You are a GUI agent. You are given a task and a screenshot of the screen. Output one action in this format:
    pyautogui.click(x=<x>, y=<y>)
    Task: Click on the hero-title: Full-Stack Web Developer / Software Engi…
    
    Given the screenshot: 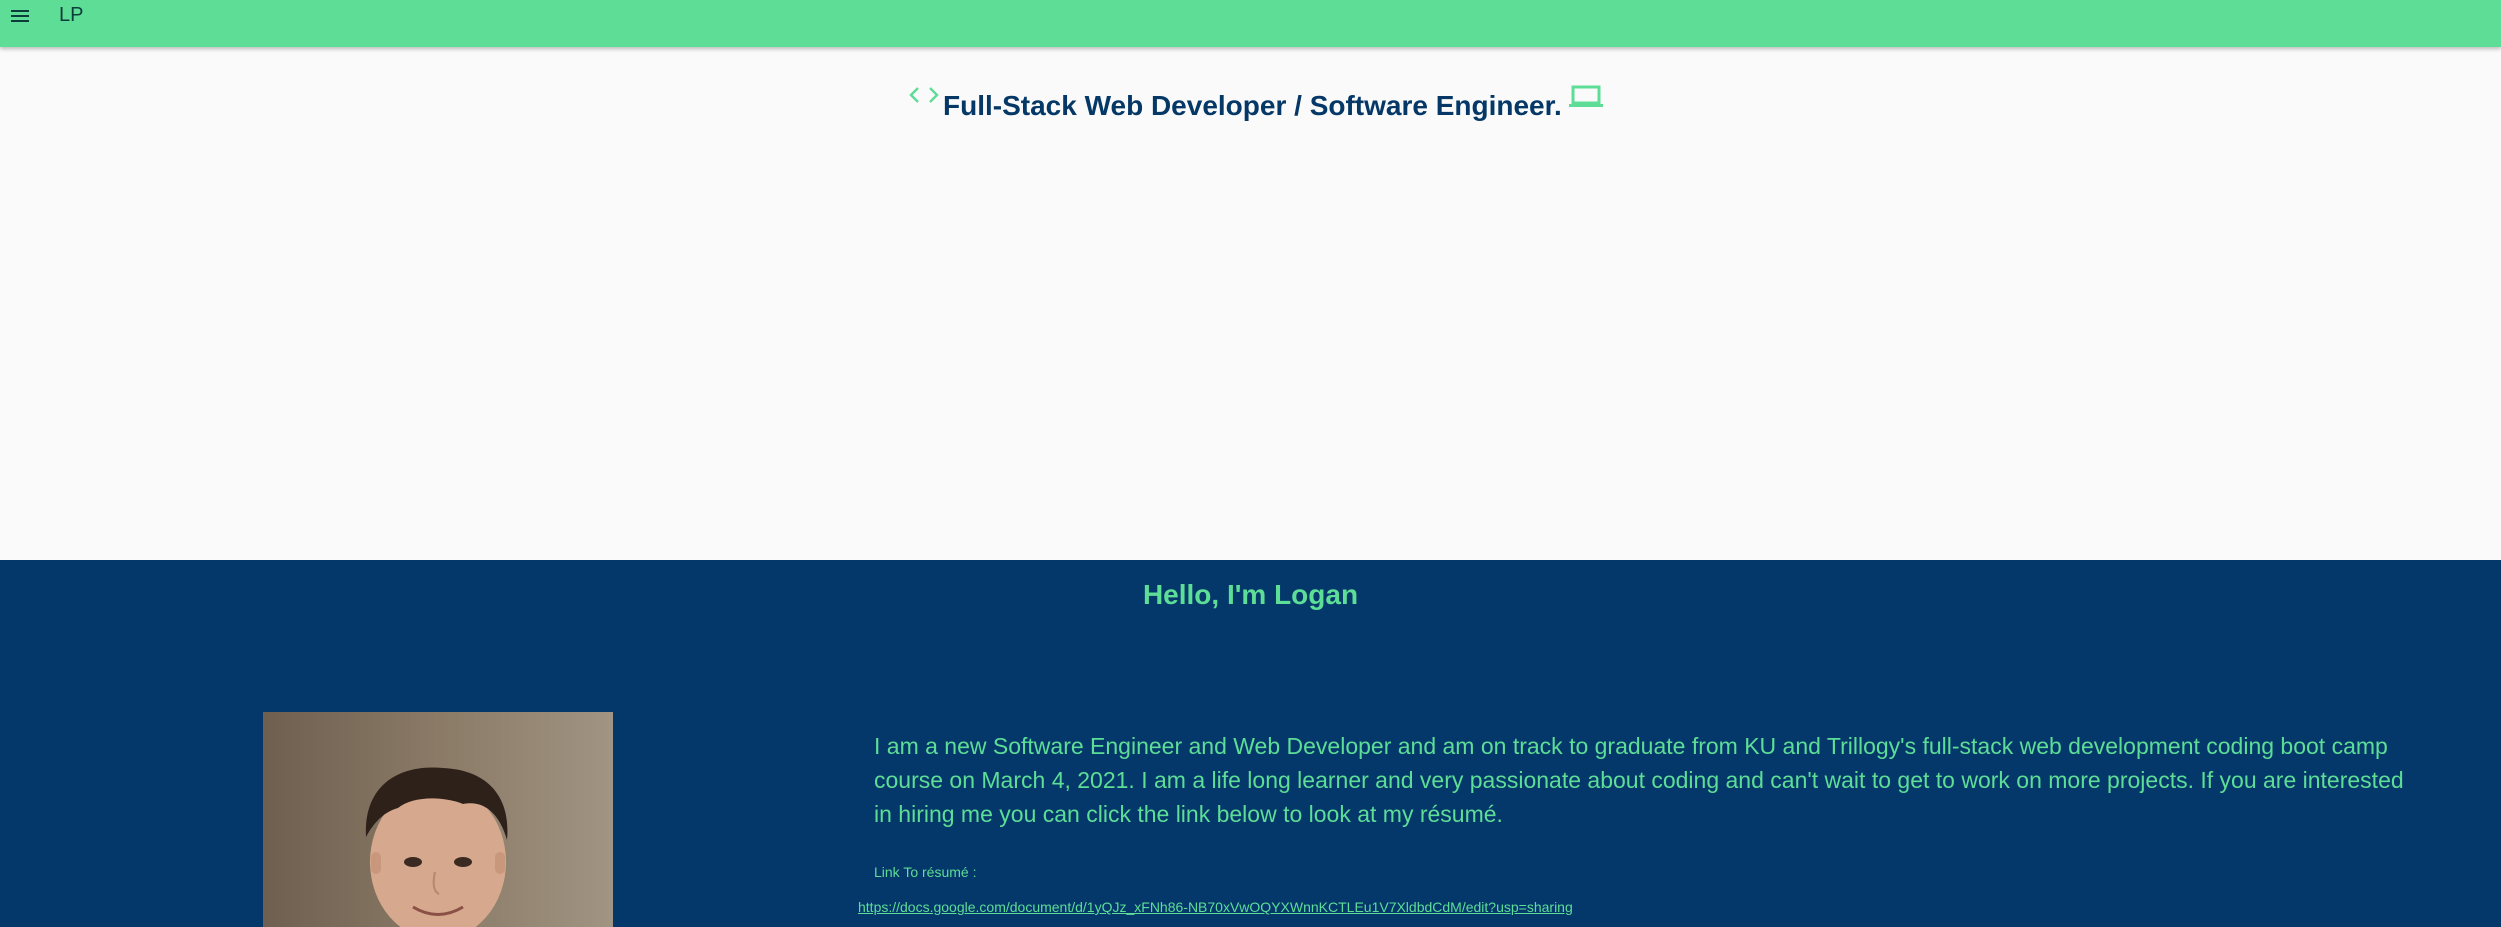 What is the action you would take?
    pyautogui.click(x=1252, y=105)
    